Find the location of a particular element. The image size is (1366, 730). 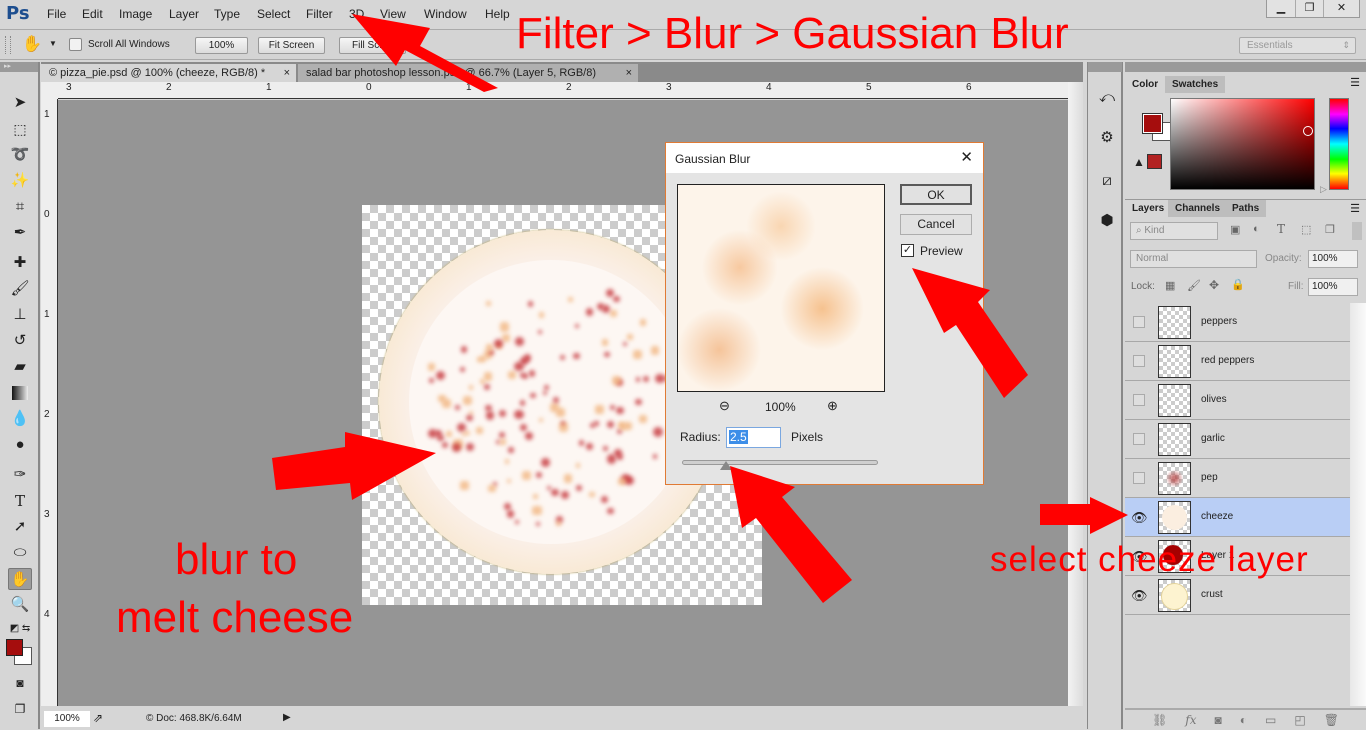

filter-adjustment-icon: ◐ is located at coordinates (1256, 229).